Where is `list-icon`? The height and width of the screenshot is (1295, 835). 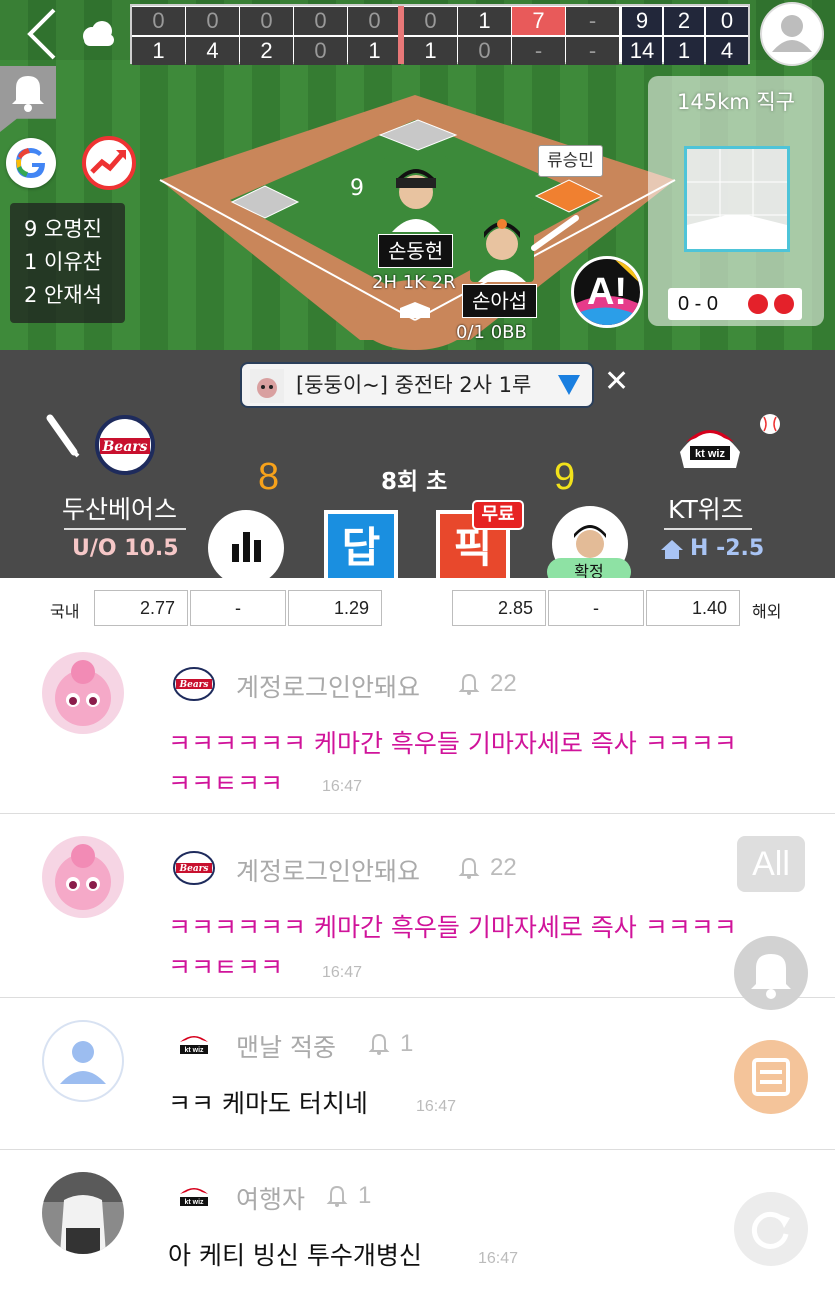
list-icon is located at coordinates (771, 1077).